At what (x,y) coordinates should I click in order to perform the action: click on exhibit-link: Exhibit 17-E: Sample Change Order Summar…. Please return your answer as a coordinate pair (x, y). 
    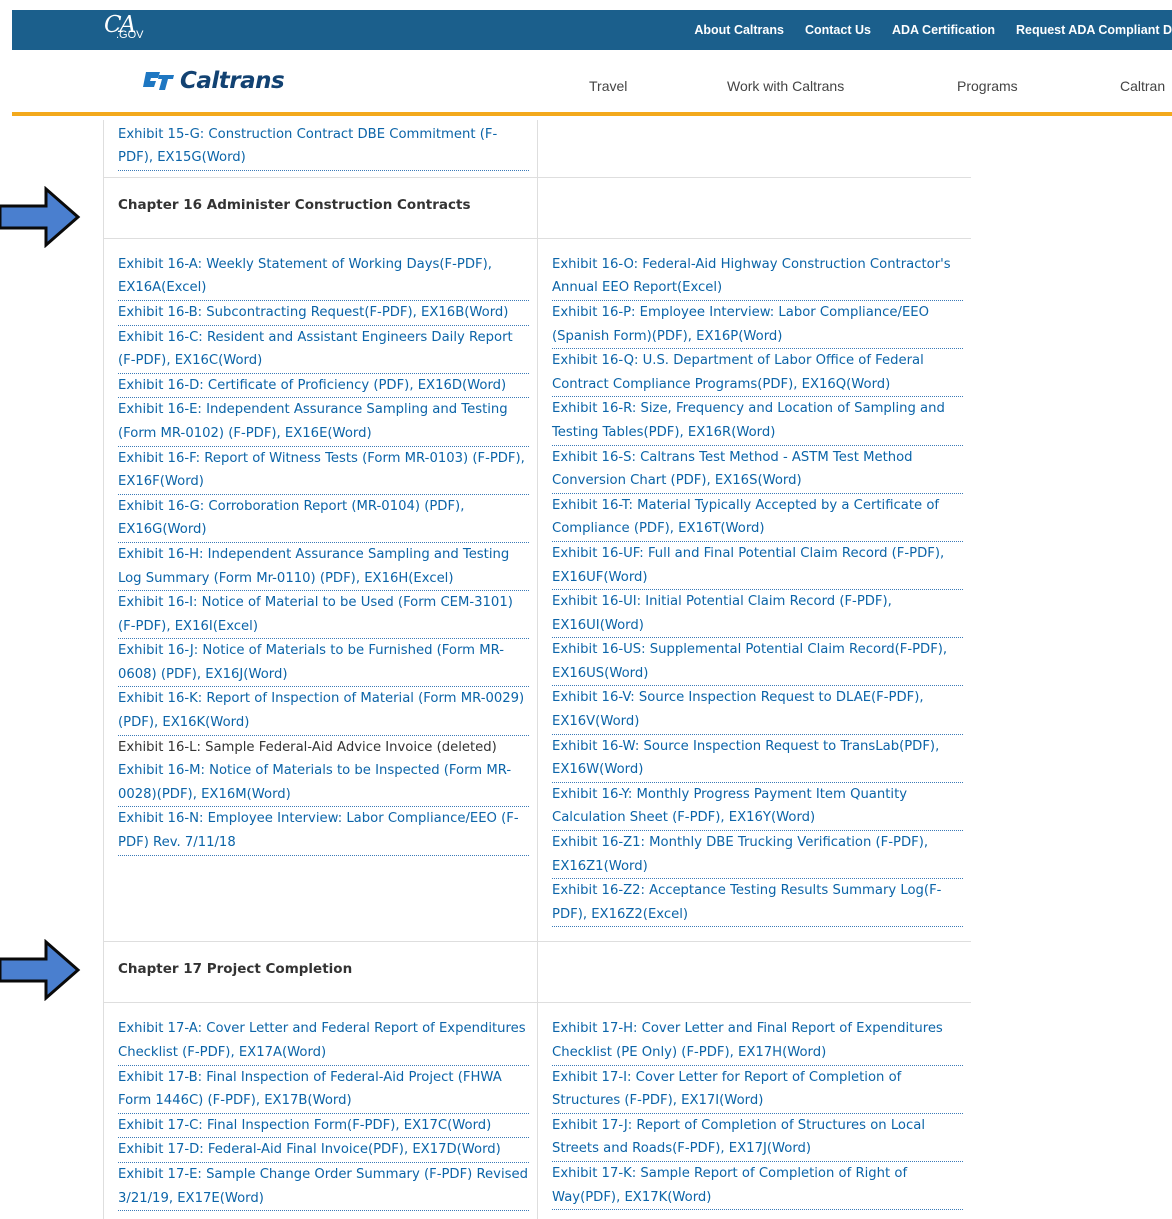
    Looking at the image, I should click on (323, 1187).